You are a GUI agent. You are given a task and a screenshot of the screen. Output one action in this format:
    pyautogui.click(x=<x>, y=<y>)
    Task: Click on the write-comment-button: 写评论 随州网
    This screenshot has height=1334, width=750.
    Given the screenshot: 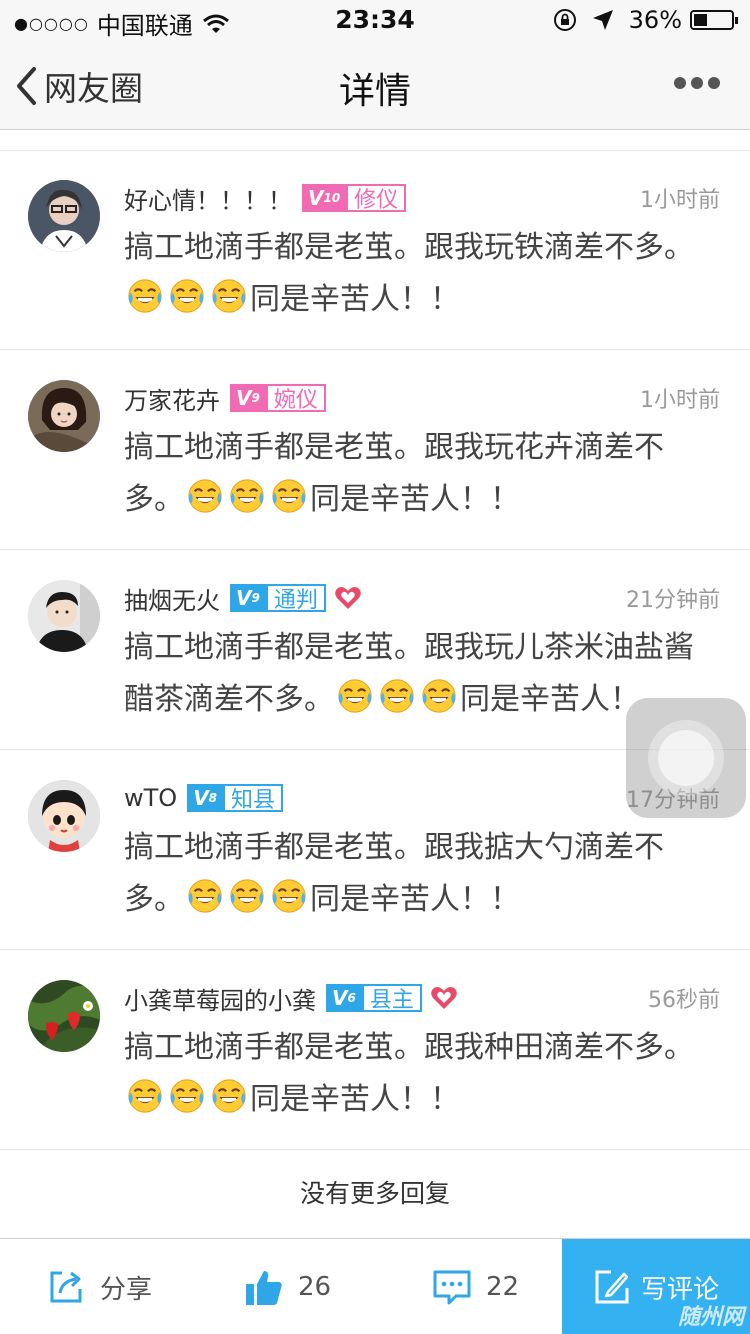 What is the action you would take?
    pyautogui.click(x=656, y=1286)
    